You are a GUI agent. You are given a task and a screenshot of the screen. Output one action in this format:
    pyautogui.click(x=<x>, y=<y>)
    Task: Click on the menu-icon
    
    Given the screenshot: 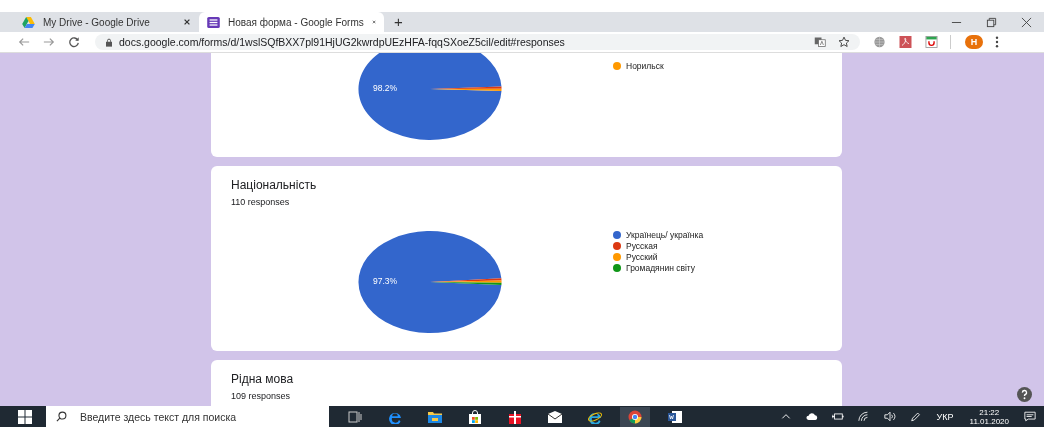 What is the action you would take?
    pyautogui.click(x=997, y=42)
    